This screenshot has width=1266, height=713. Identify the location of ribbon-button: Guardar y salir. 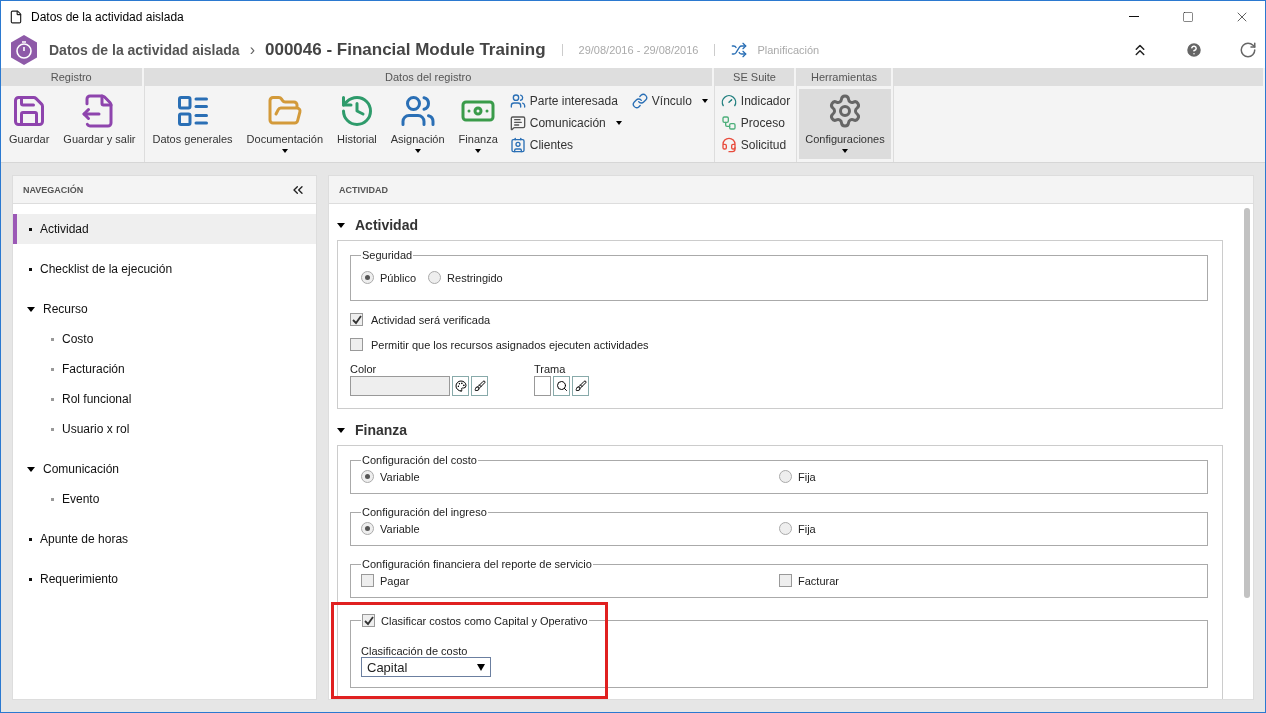
(99, 124).